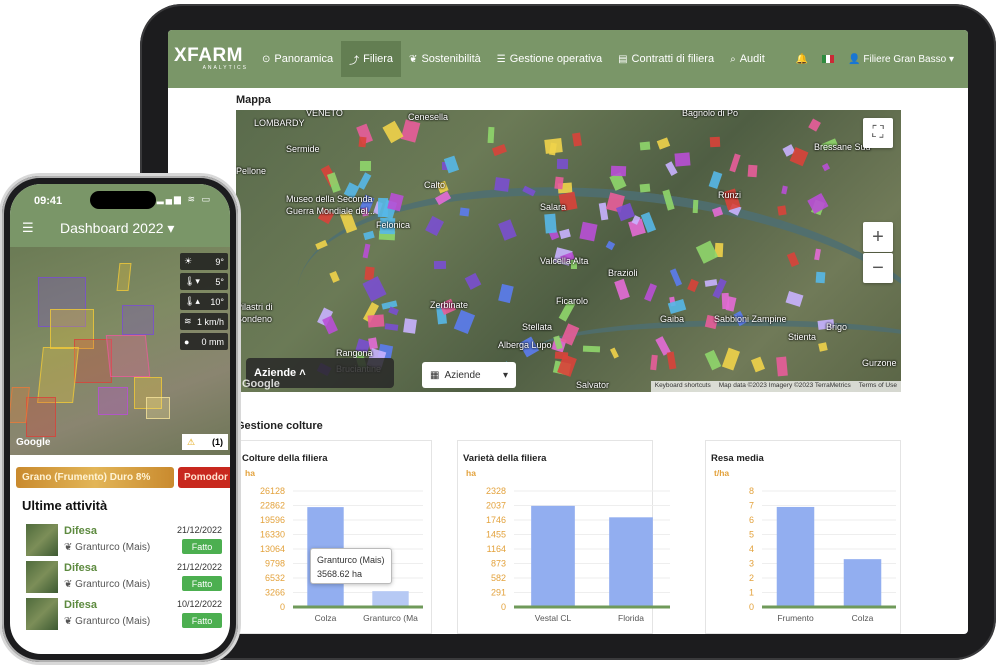 This screenshot has width=1000, height=666. Describe the element at coordinates (747, 59) in the screenshot. I see `nav-audit: ⌕ Audit` at that location.